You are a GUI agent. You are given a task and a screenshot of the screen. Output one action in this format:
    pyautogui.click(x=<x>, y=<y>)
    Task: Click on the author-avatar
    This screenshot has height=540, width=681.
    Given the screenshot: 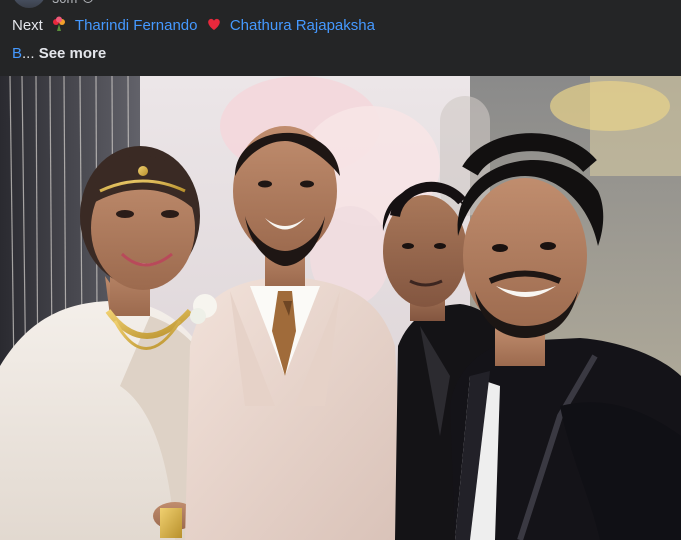 What is the action you would take?
    pyautogui.click(x=29, y=4)
    